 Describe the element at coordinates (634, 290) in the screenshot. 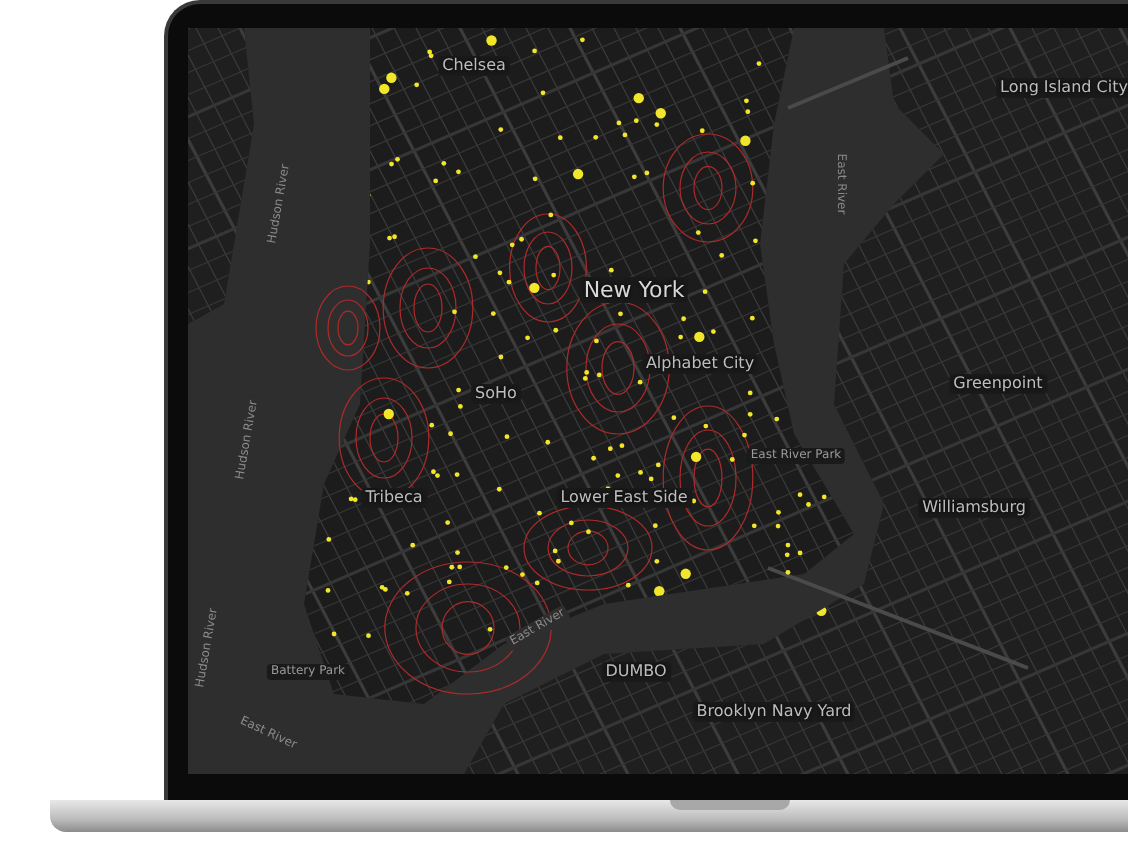

I see `place-label: New York` at that location.